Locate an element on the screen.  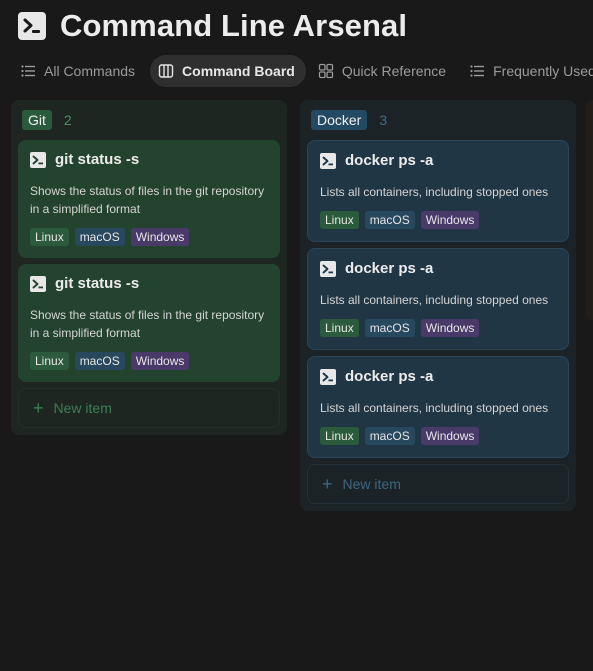
column-count: 2 is located at coordinates (67, 120).